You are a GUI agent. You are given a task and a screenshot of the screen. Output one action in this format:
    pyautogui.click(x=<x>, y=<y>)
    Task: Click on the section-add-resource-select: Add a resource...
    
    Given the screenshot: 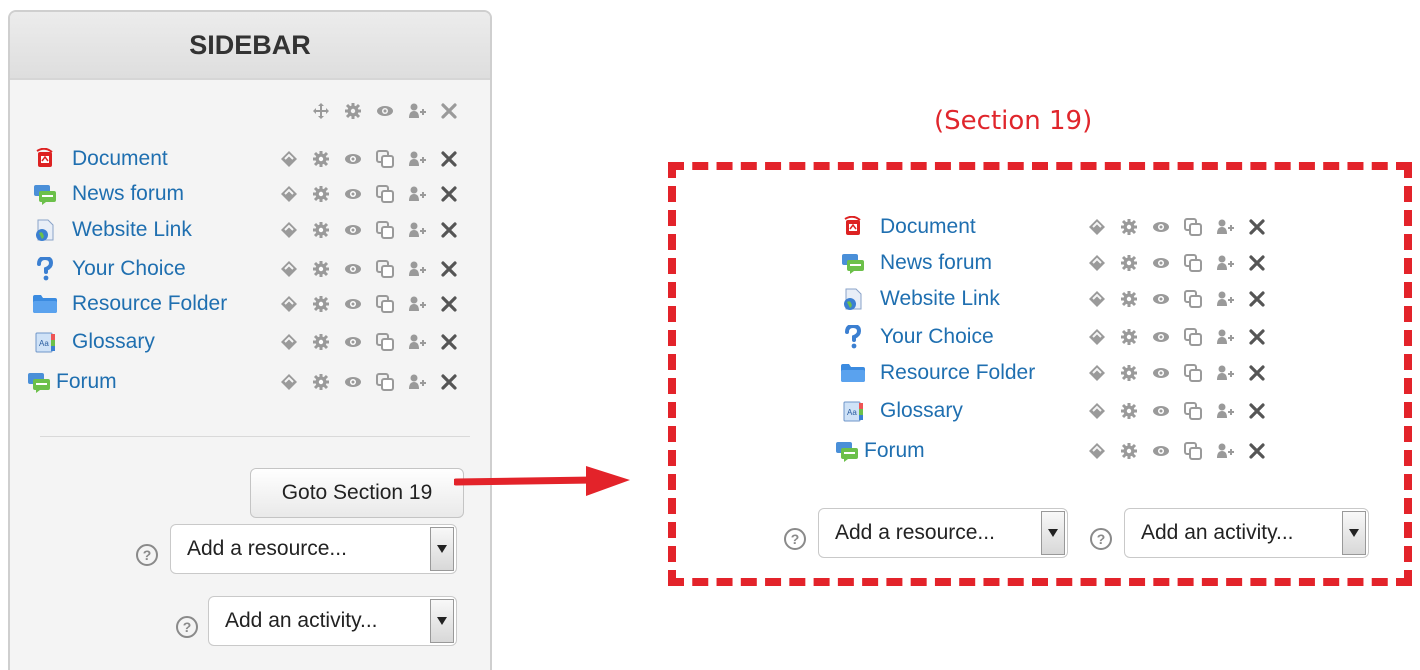 What is the action you would take?
    pyautogui.click(x=943, y=533)
    